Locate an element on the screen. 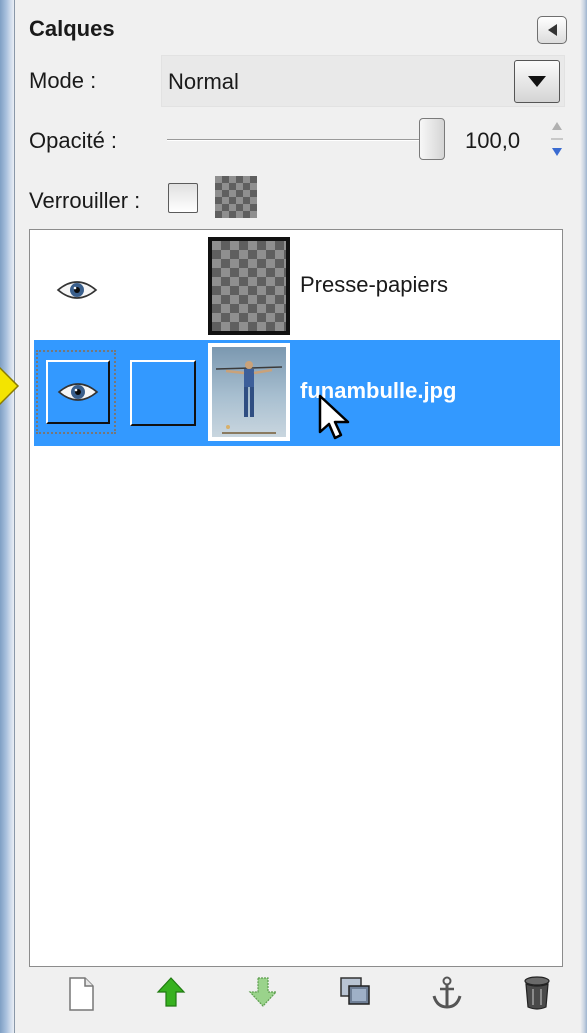  anchor-layer-icon is located at coordinates (447, 992).